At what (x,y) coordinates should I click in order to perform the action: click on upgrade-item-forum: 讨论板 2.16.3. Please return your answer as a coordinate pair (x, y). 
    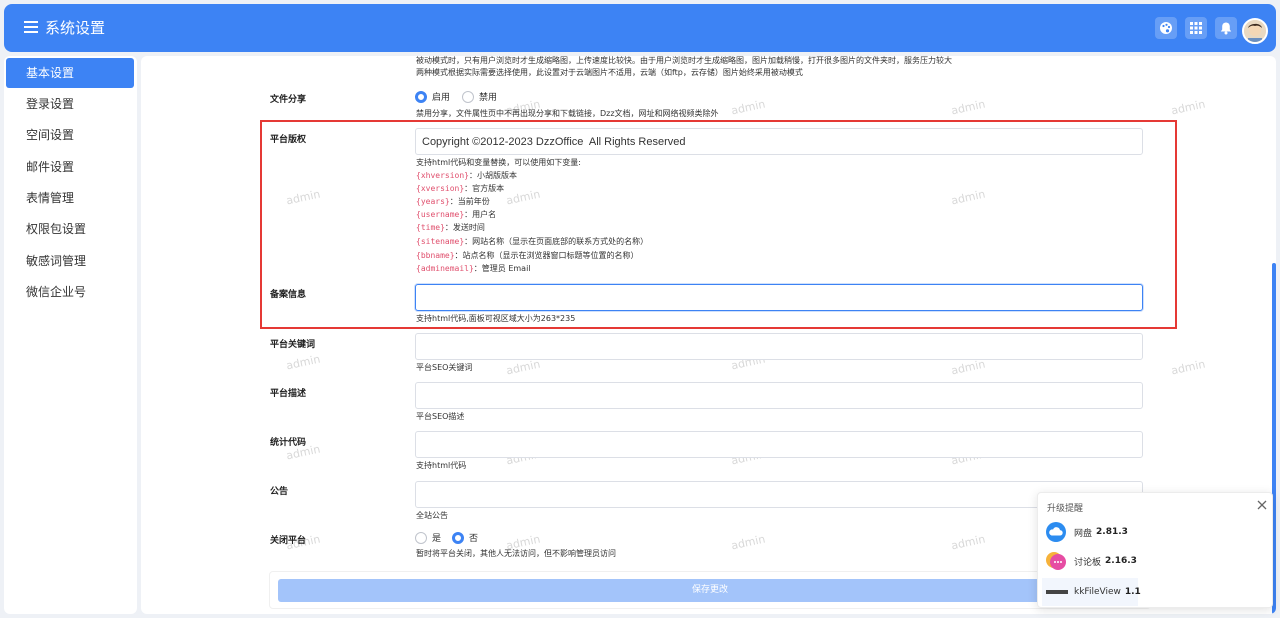
    Looking at the image, I should click on (1156, 561).